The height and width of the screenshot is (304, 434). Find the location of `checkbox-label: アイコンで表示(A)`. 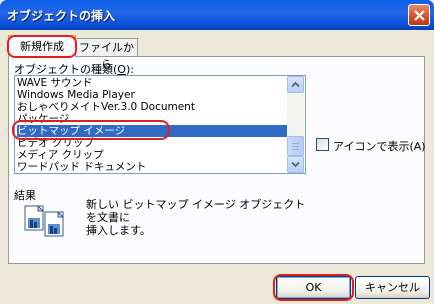

checkbox-label: アイコンで表示(A) is located at coordinates (379, 146).